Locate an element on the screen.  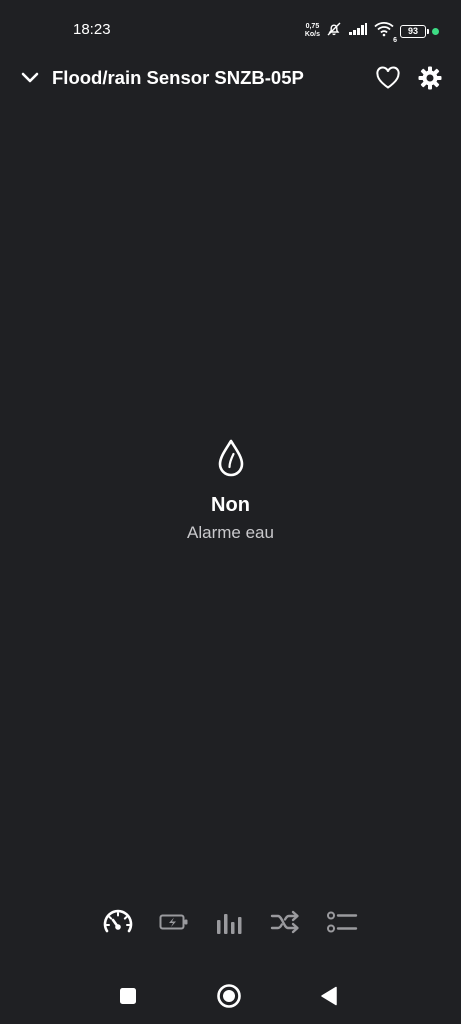
tab-automations is located at coordinates (286, 922).